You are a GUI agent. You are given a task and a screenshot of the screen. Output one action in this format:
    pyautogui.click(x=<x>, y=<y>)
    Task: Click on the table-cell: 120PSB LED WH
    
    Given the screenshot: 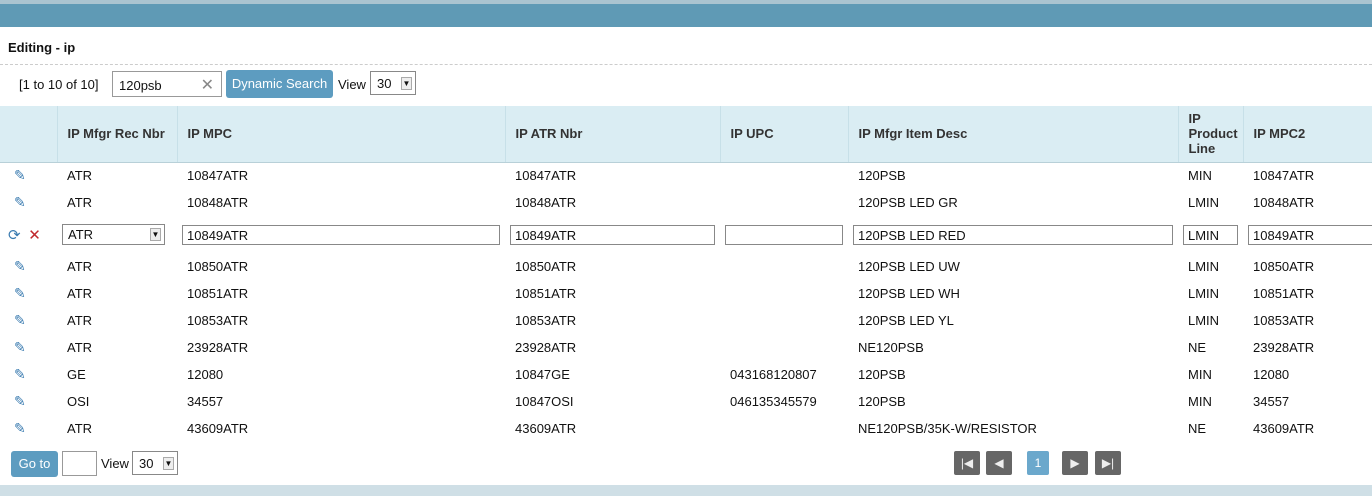 What is the action you would take?
    pyautogui.click(x=909, y=293)
    